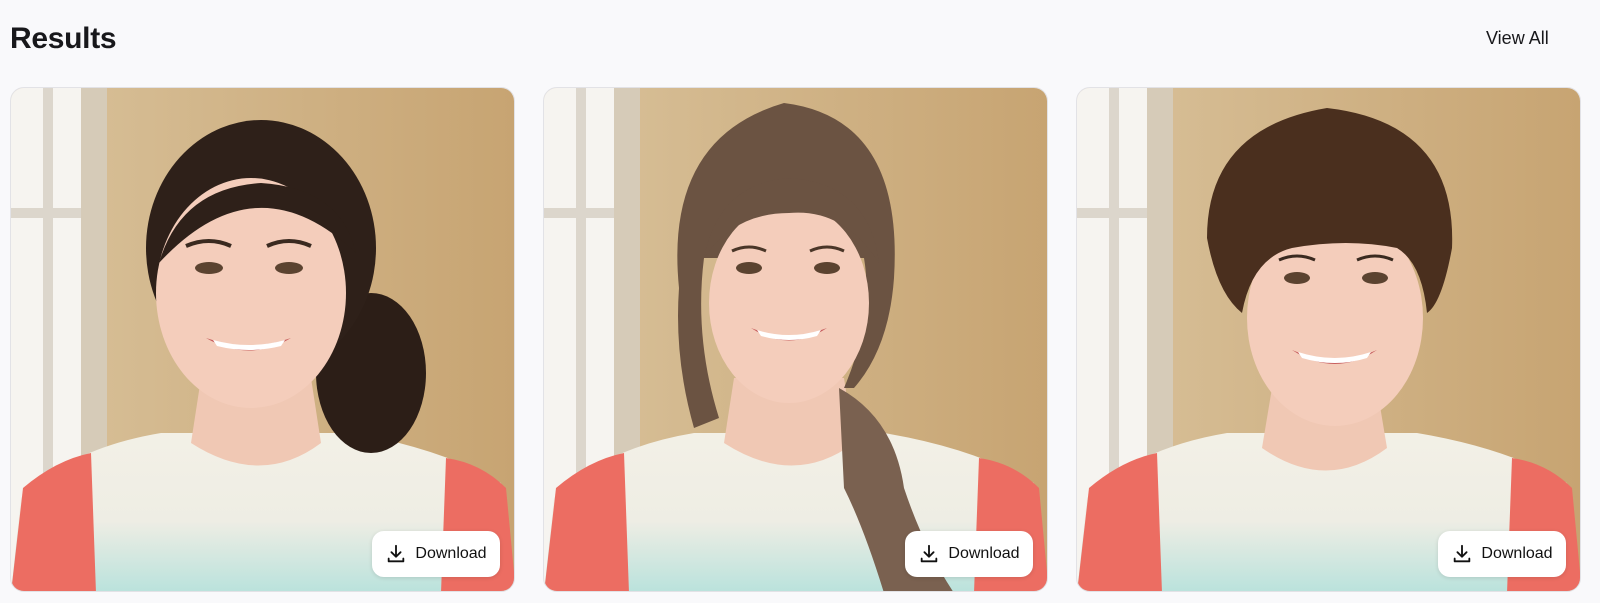 This screenshot has width=1600, height=603. Describe the element at coordinates (1517, 38) in the screenshot. I see `view-all-button: View All` at that location.